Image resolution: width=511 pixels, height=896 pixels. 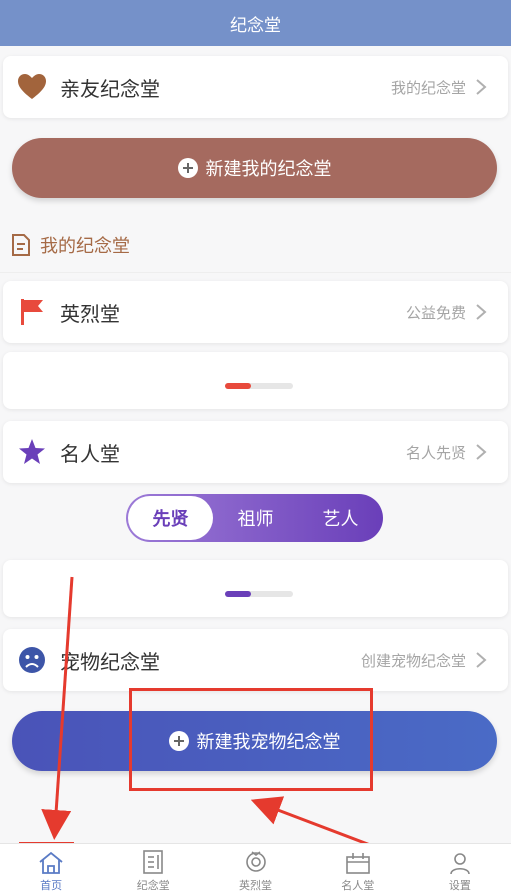 I want to click on bottom-tab-bar: 首页 纪念堂 英烈堂 名人堂 设置, so click(x=255, y=869).